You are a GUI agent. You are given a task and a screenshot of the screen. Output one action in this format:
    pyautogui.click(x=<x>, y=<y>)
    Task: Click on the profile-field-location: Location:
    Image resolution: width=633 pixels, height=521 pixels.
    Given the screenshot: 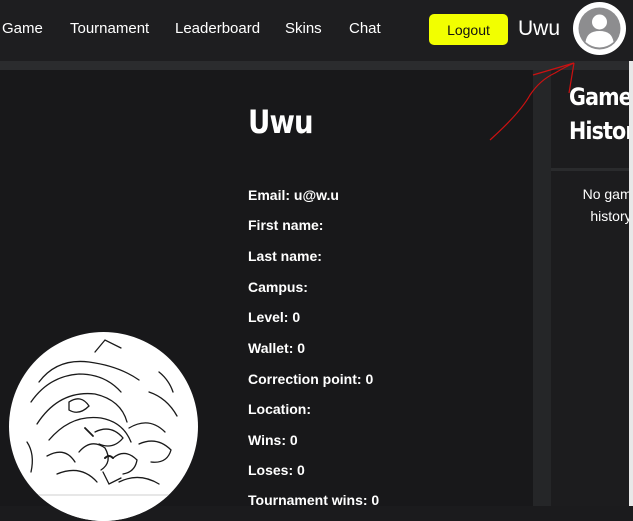 What is the action you would take?
    pyautogui.click(x=279, y=409)
    